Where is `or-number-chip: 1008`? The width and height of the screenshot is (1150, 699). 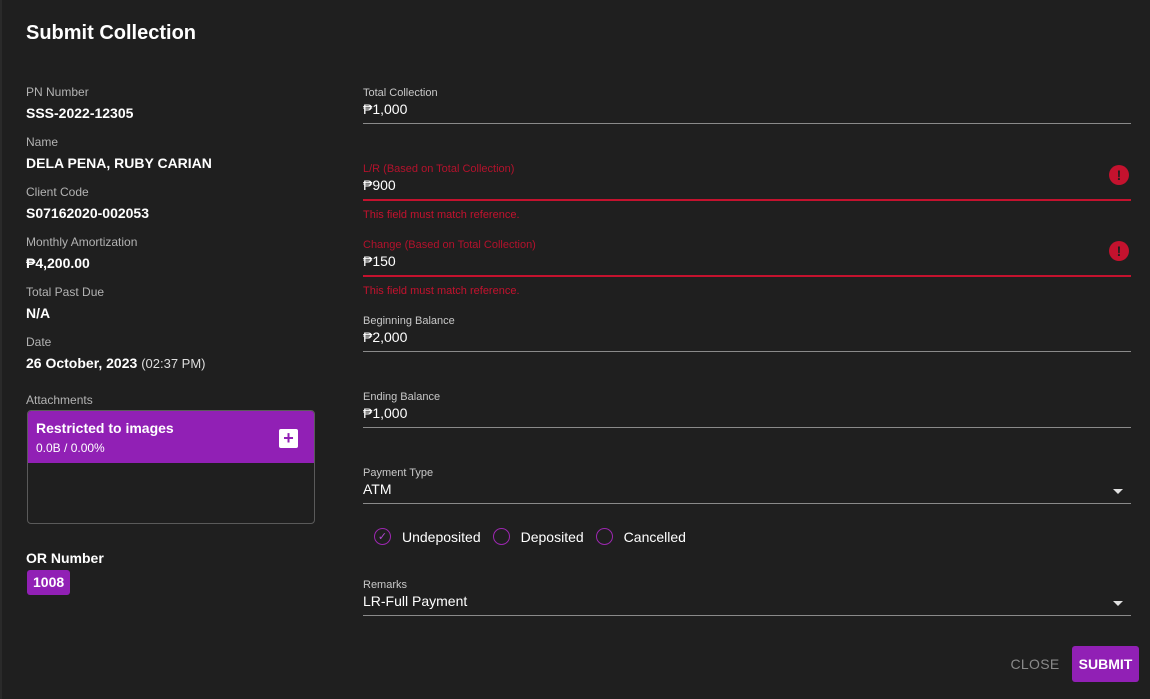 or-number-chip: 1008 is located at coordinates (49, 582).